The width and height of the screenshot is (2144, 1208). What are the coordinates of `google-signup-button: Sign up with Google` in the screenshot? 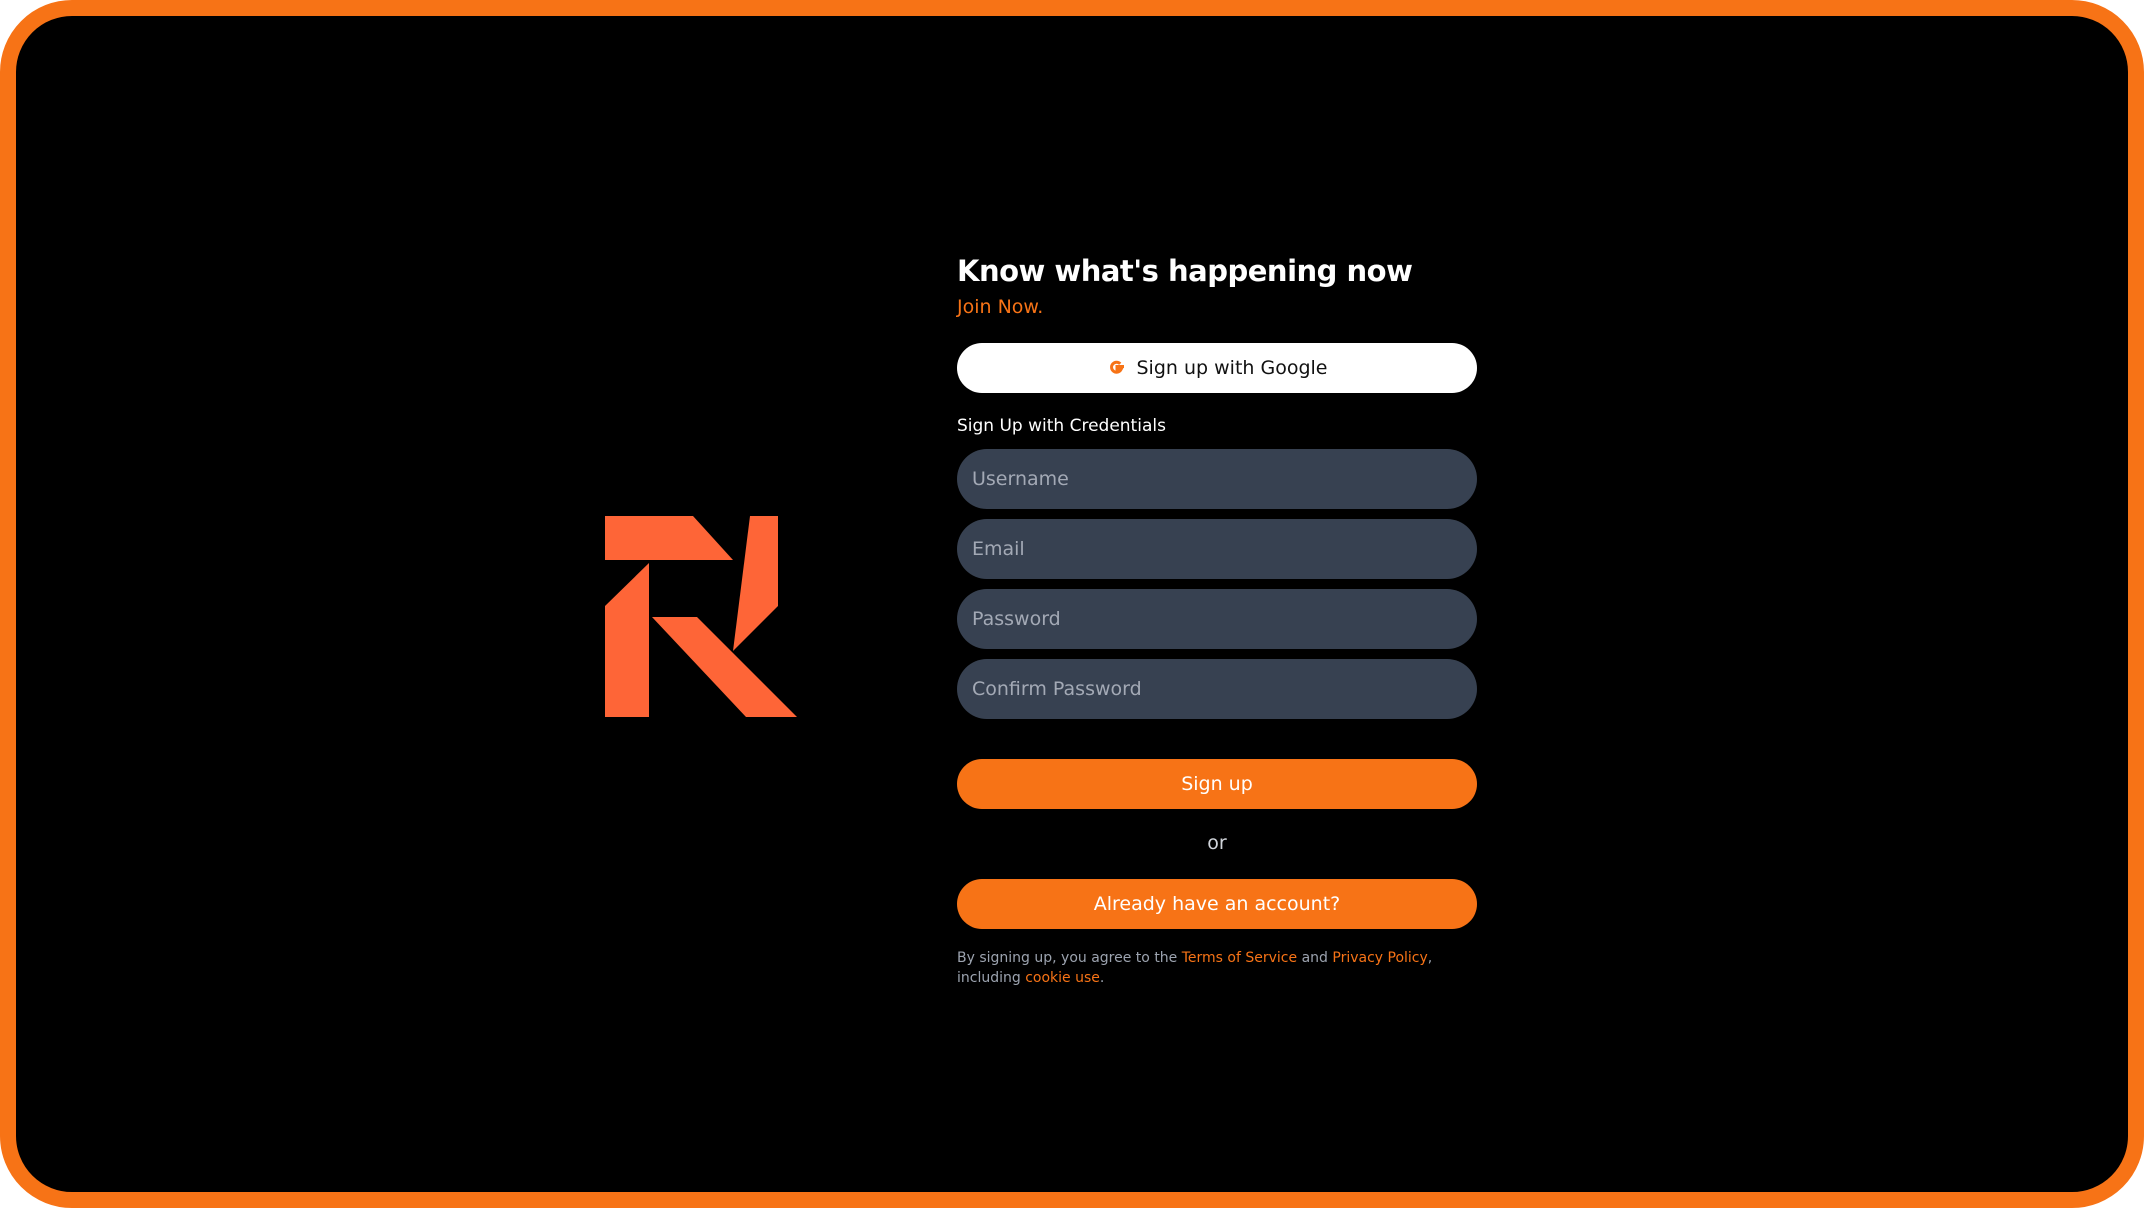 It's located at (1217, 368).